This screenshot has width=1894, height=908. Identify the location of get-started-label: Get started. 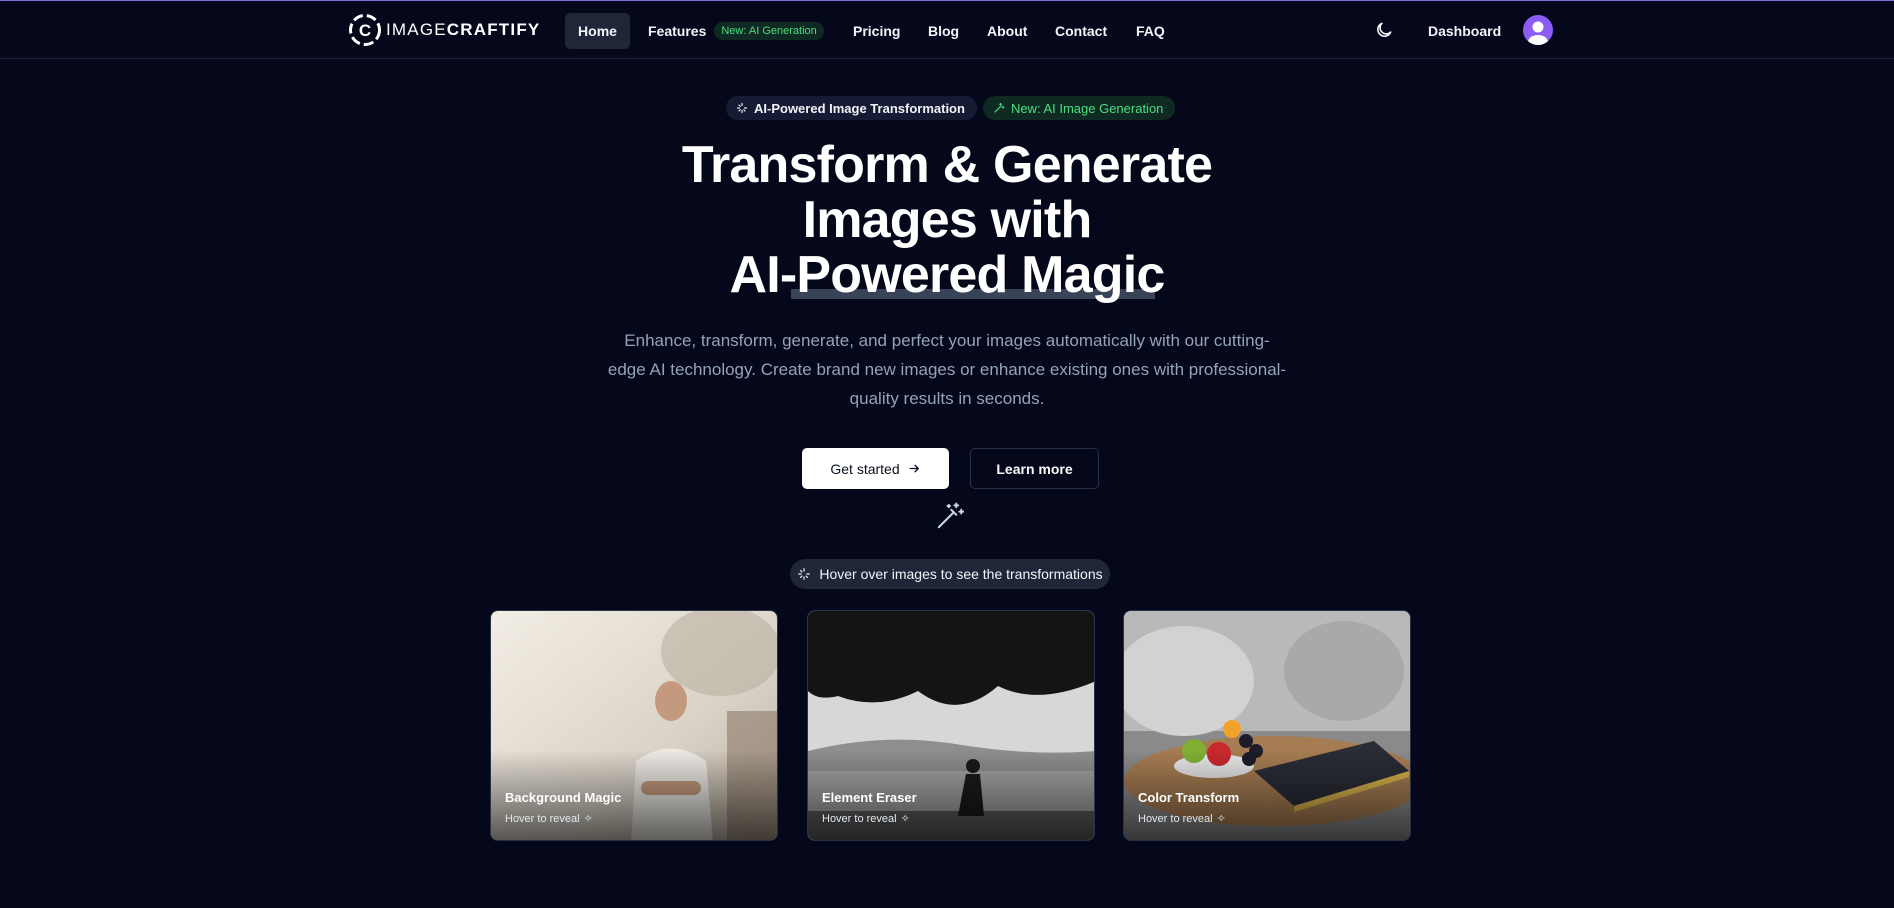
(865, 468).